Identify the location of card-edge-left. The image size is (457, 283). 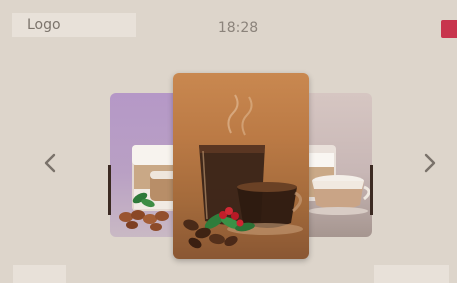
(109, 190).